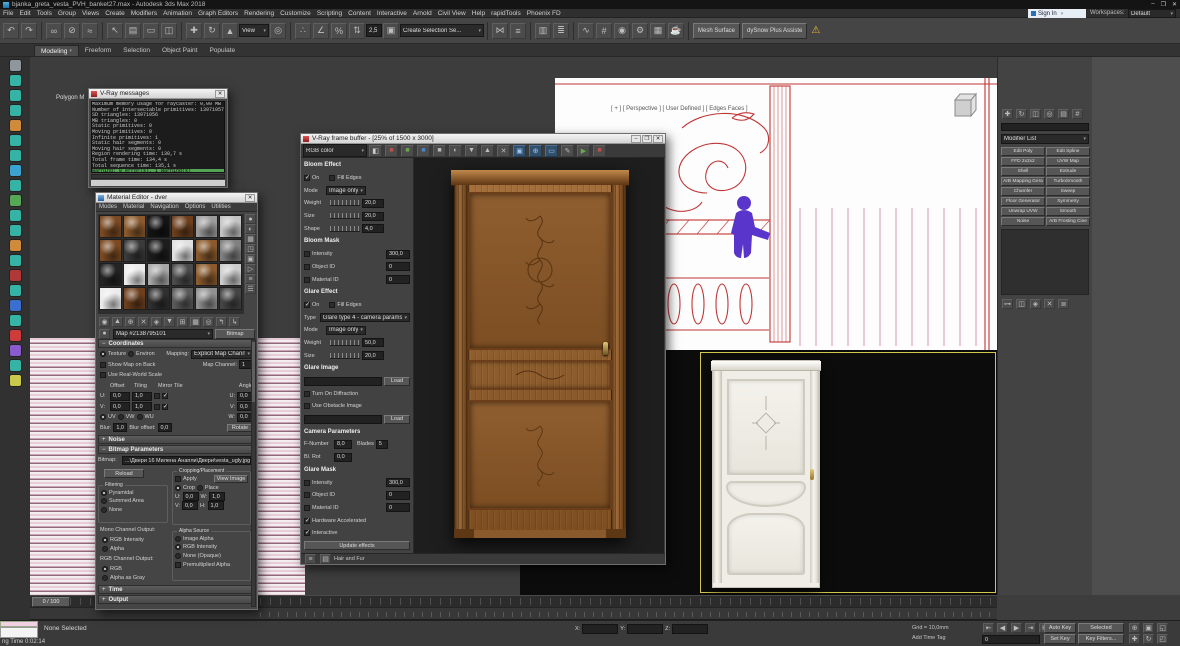  Describe the element at coordinates (19, 632) in the screenshot. I see `maxscript-mini-listener` at that location.